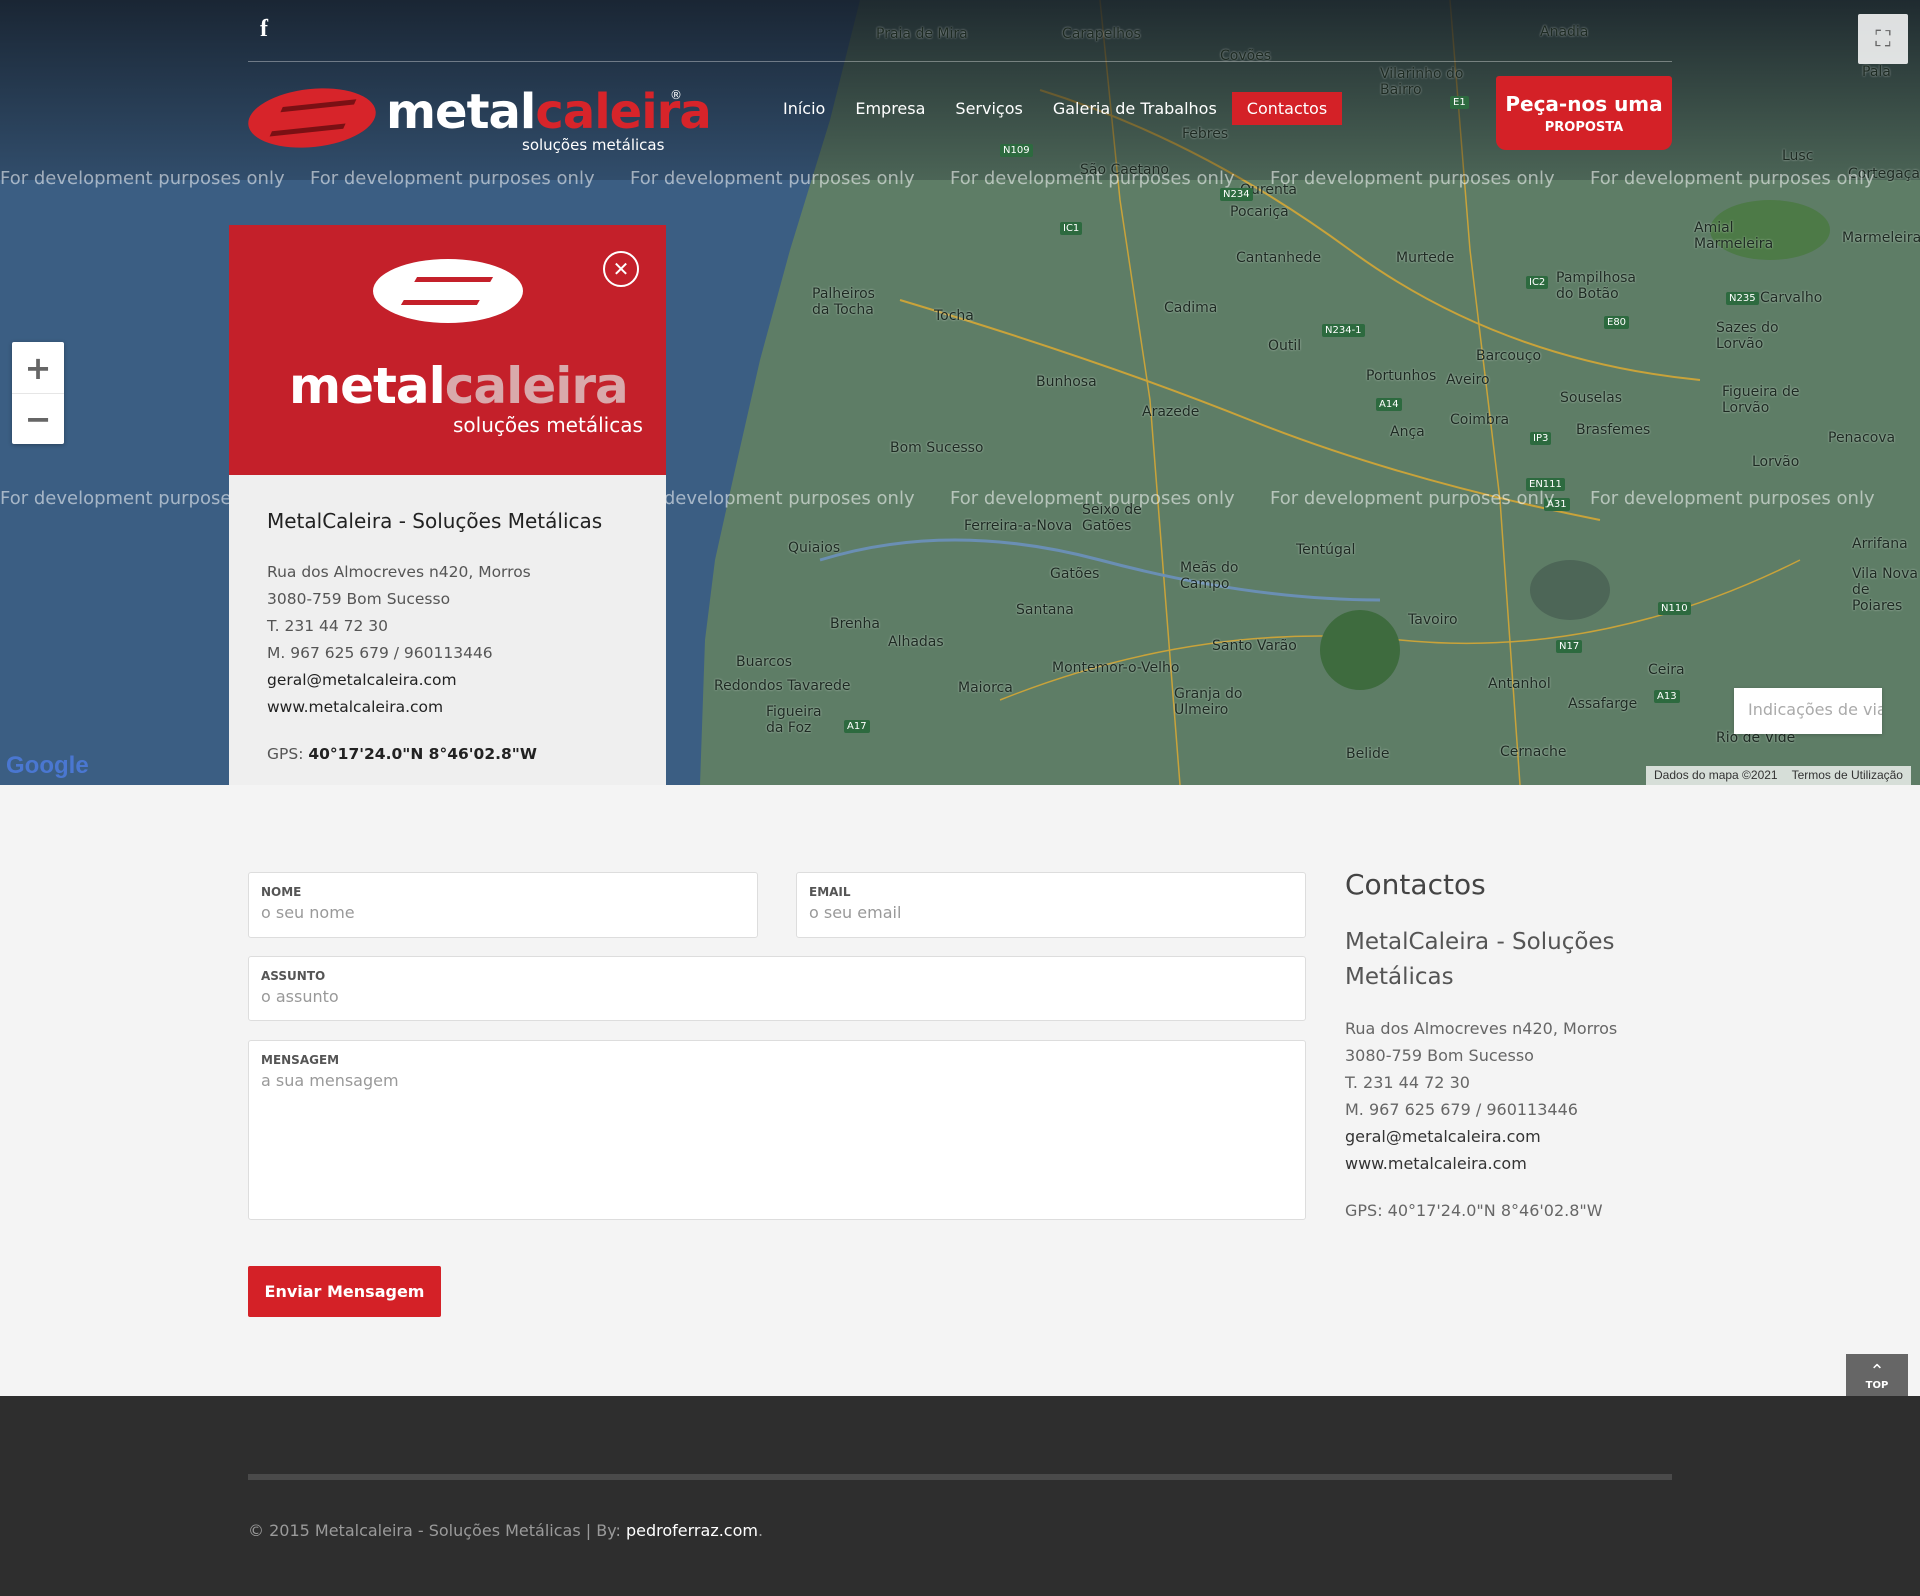 The height and width of the screenshot is (1596, 1920). What do you see at coordinates (1287, 108) in the screenshot?
I see `nav-contactos: Contactos` at bounding box center [1287, 108].